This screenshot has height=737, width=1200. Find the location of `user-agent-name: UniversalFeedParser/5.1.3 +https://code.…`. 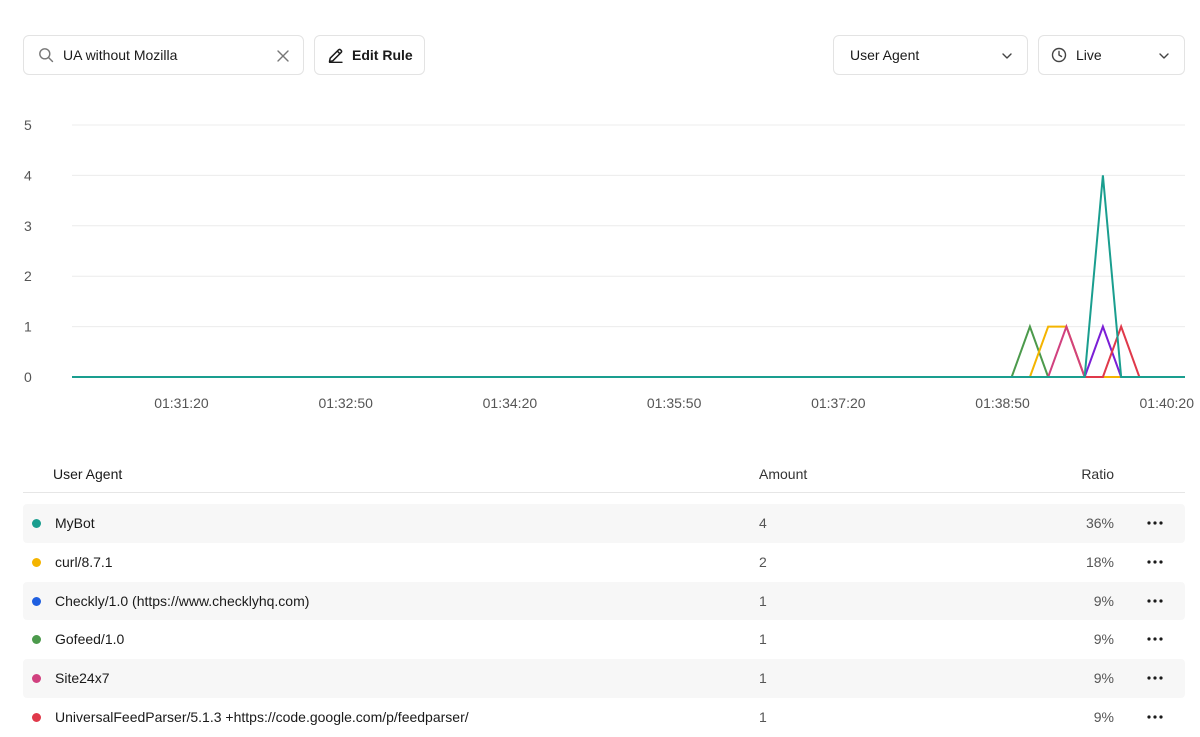

user-agent-name: UniversalFeedParser/5.1.3 +https://code.… is located at coordinates (262, 716).